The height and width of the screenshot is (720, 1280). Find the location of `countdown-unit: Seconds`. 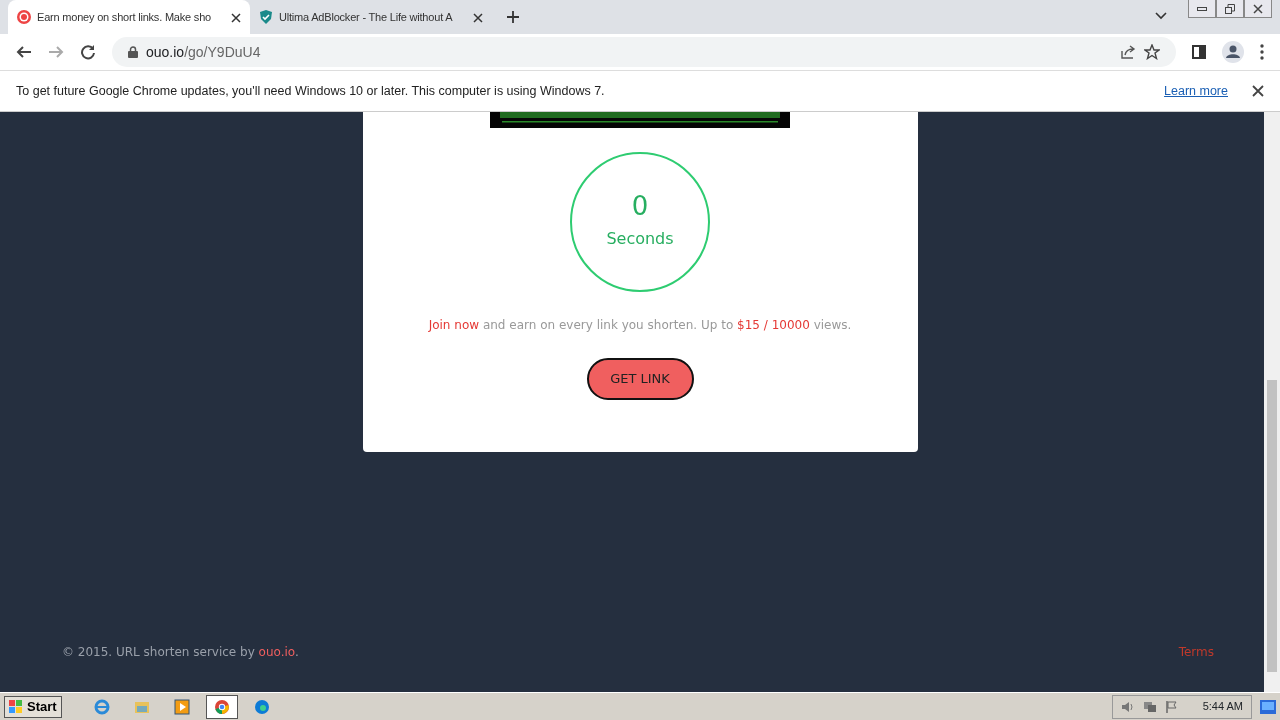

countdown-unit: Seconds is located at coordinates (640, 239).